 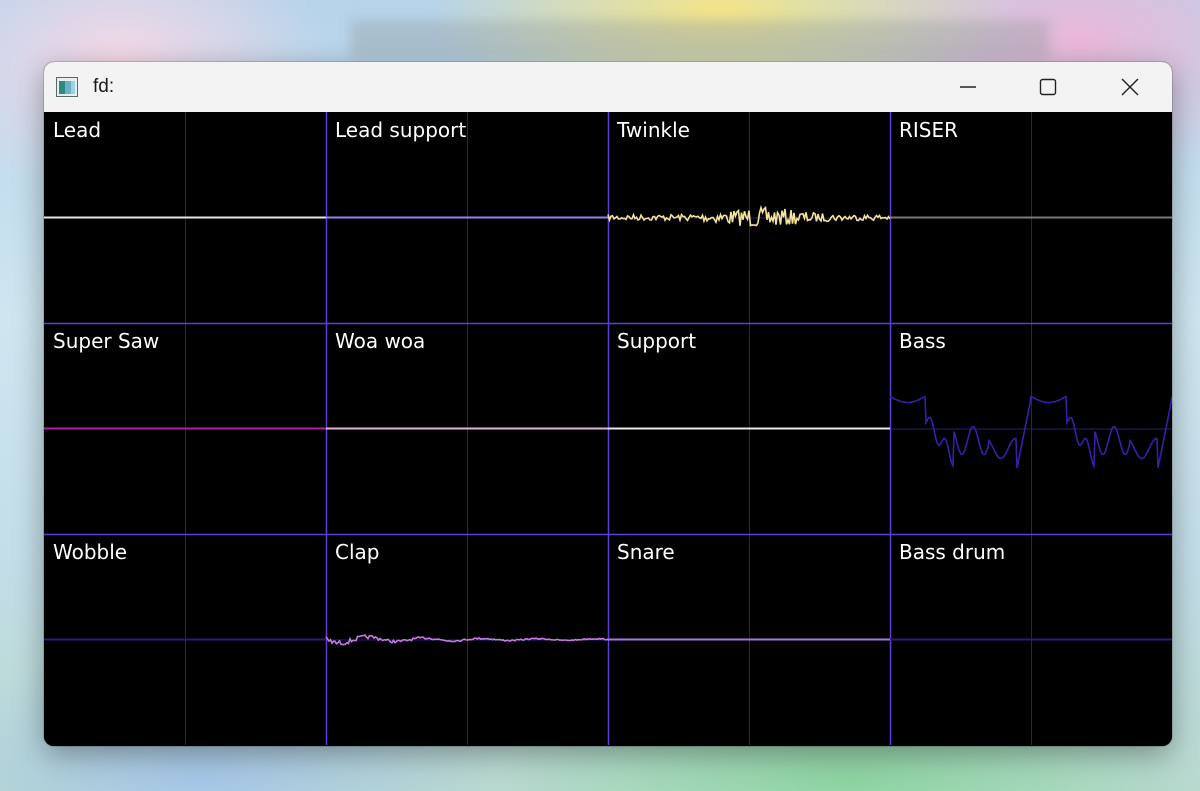 I want to click on scope-label: Lead, so click(x=77, y=130).